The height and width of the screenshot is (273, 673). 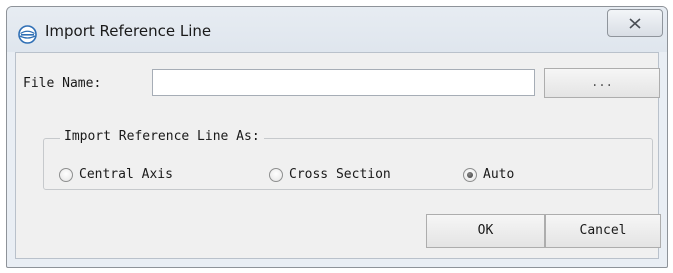 I want to click on central-axis-radio: Central Axis, so click(x=136, y=176).